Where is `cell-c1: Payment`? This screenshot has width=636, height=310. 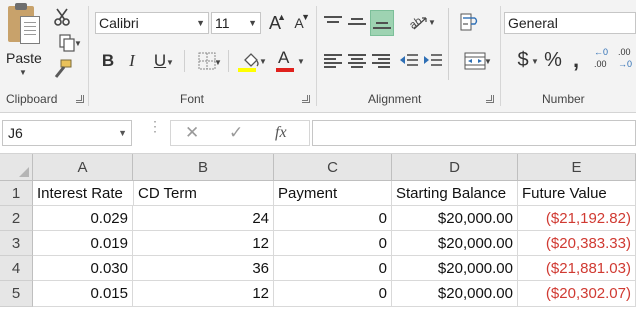 cell-c1: Payment is located at coordinates (333, 193).